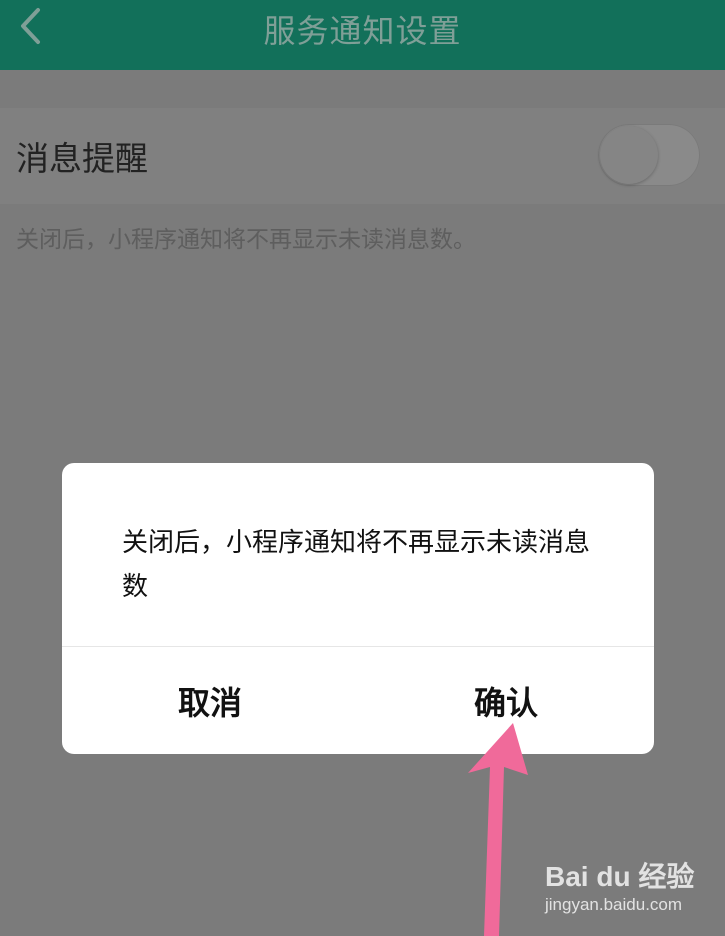  Describe the element at coordinates (620, 876) in the screenshot. I see `watermark-brand: Bai du 经验` at that location.